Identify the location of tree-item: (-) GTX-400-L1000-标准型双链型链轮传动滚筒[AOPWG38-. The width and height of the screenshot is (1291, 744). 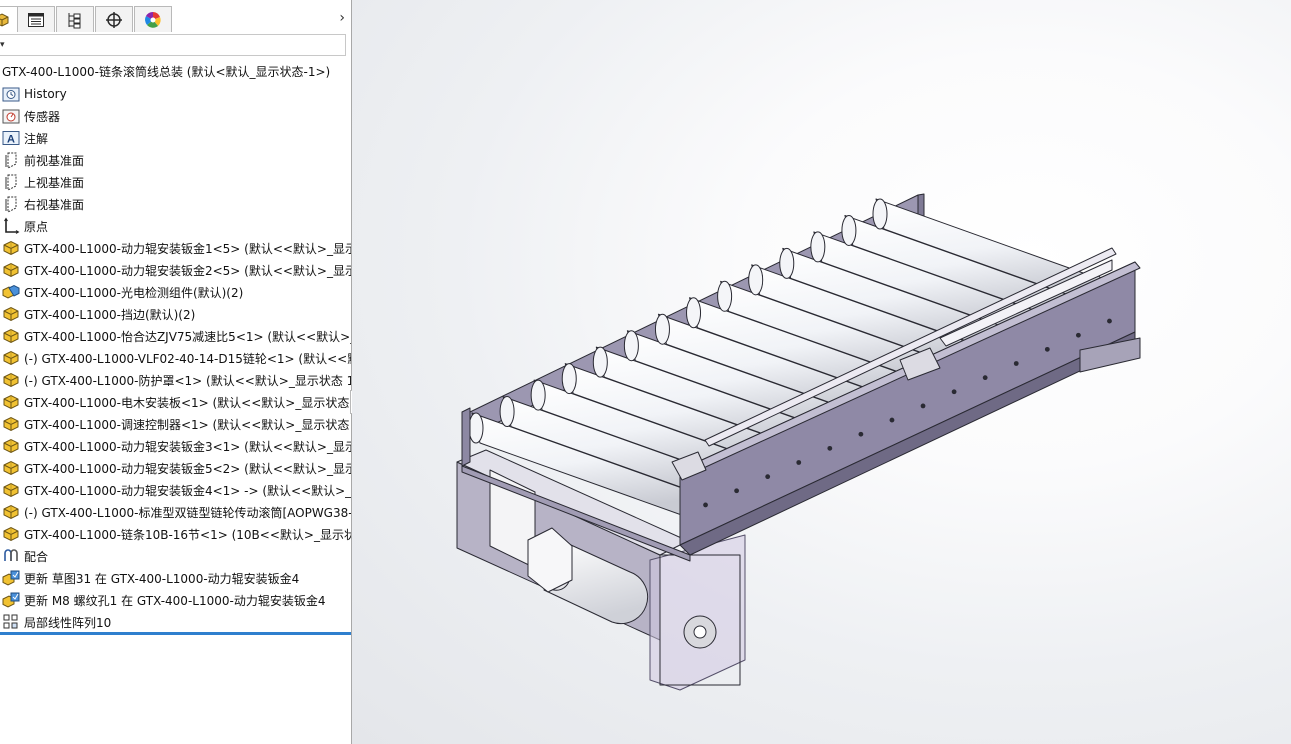
(175, 512).